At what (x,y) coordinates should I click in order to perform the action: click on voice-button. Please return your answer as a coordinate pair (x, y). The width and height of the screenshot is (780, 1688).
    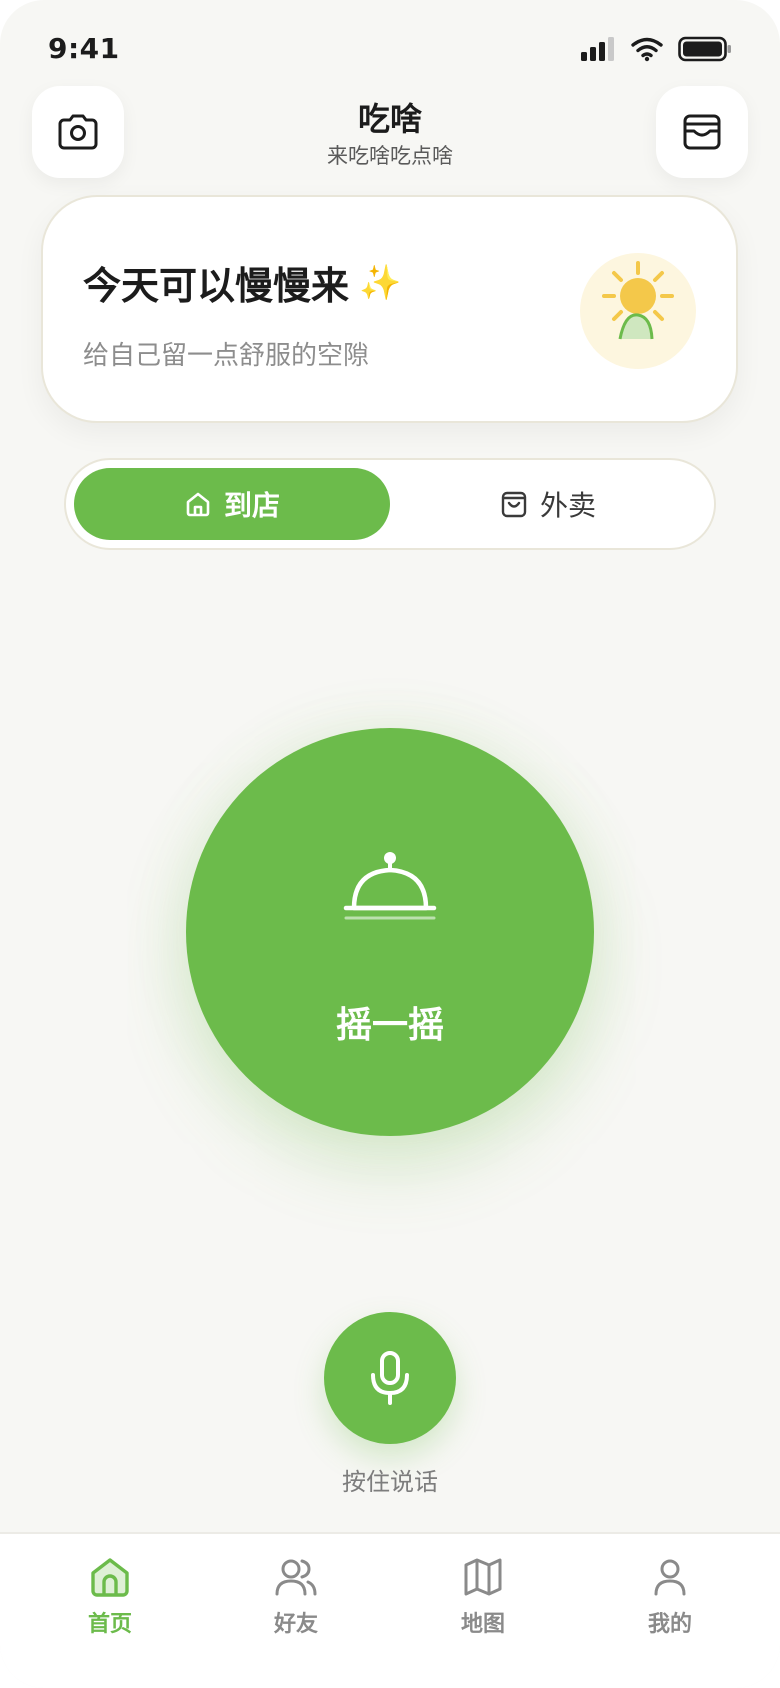
    Looking at the image, I should click on (390, 1378).